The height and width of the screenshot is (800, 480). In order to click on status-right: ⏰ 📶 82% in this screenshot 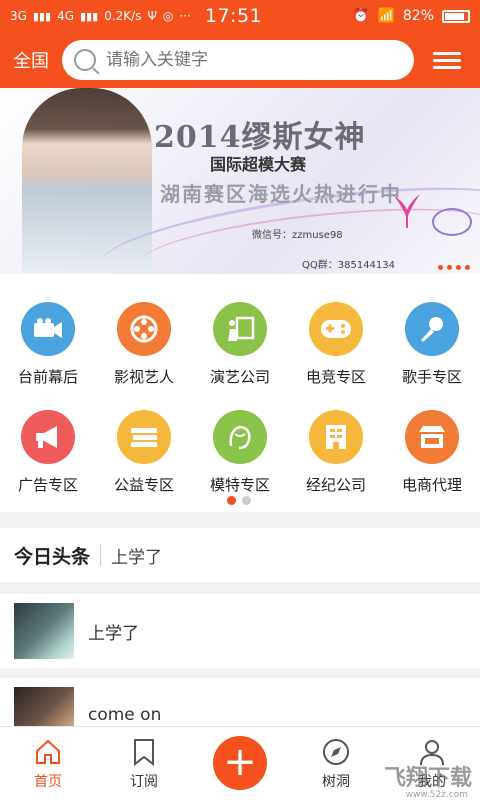, I will do `click(411, 16)`.